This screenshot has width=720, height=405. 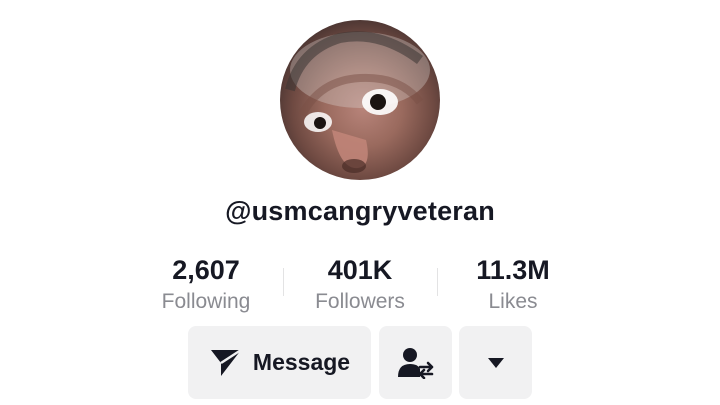 I want to click on following-label: Following, so click(x=206, y=301).